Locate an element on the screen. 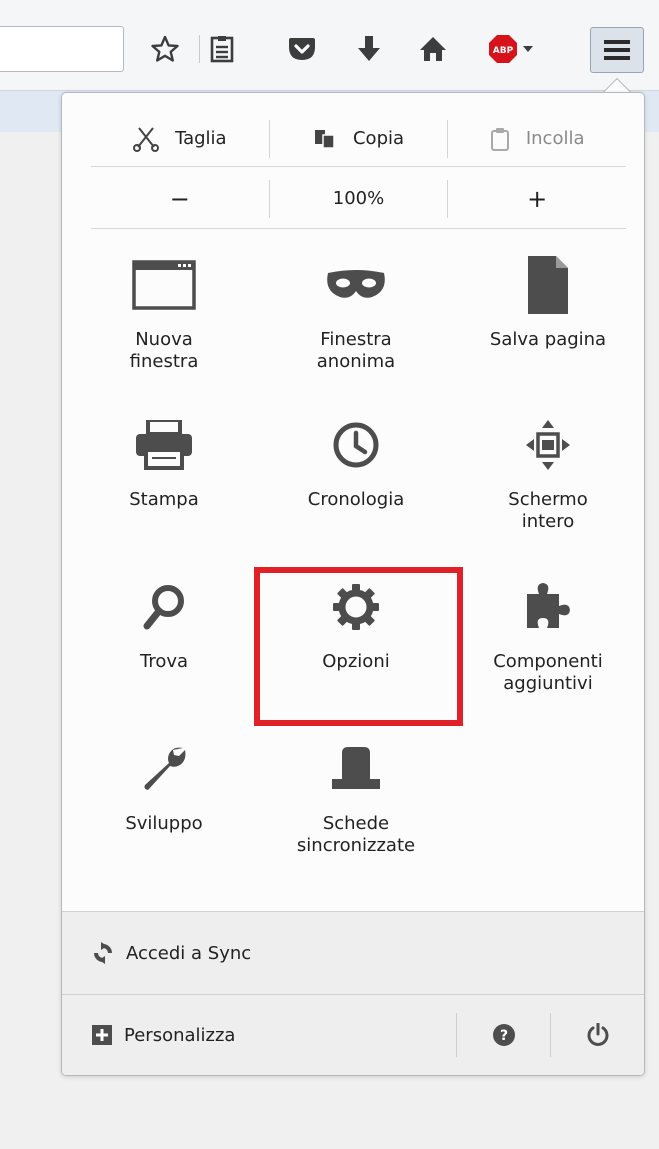 The image size is (659, 1149). synced-tabs-button: Schede sincronizzate is located at coordinates (356, 793).